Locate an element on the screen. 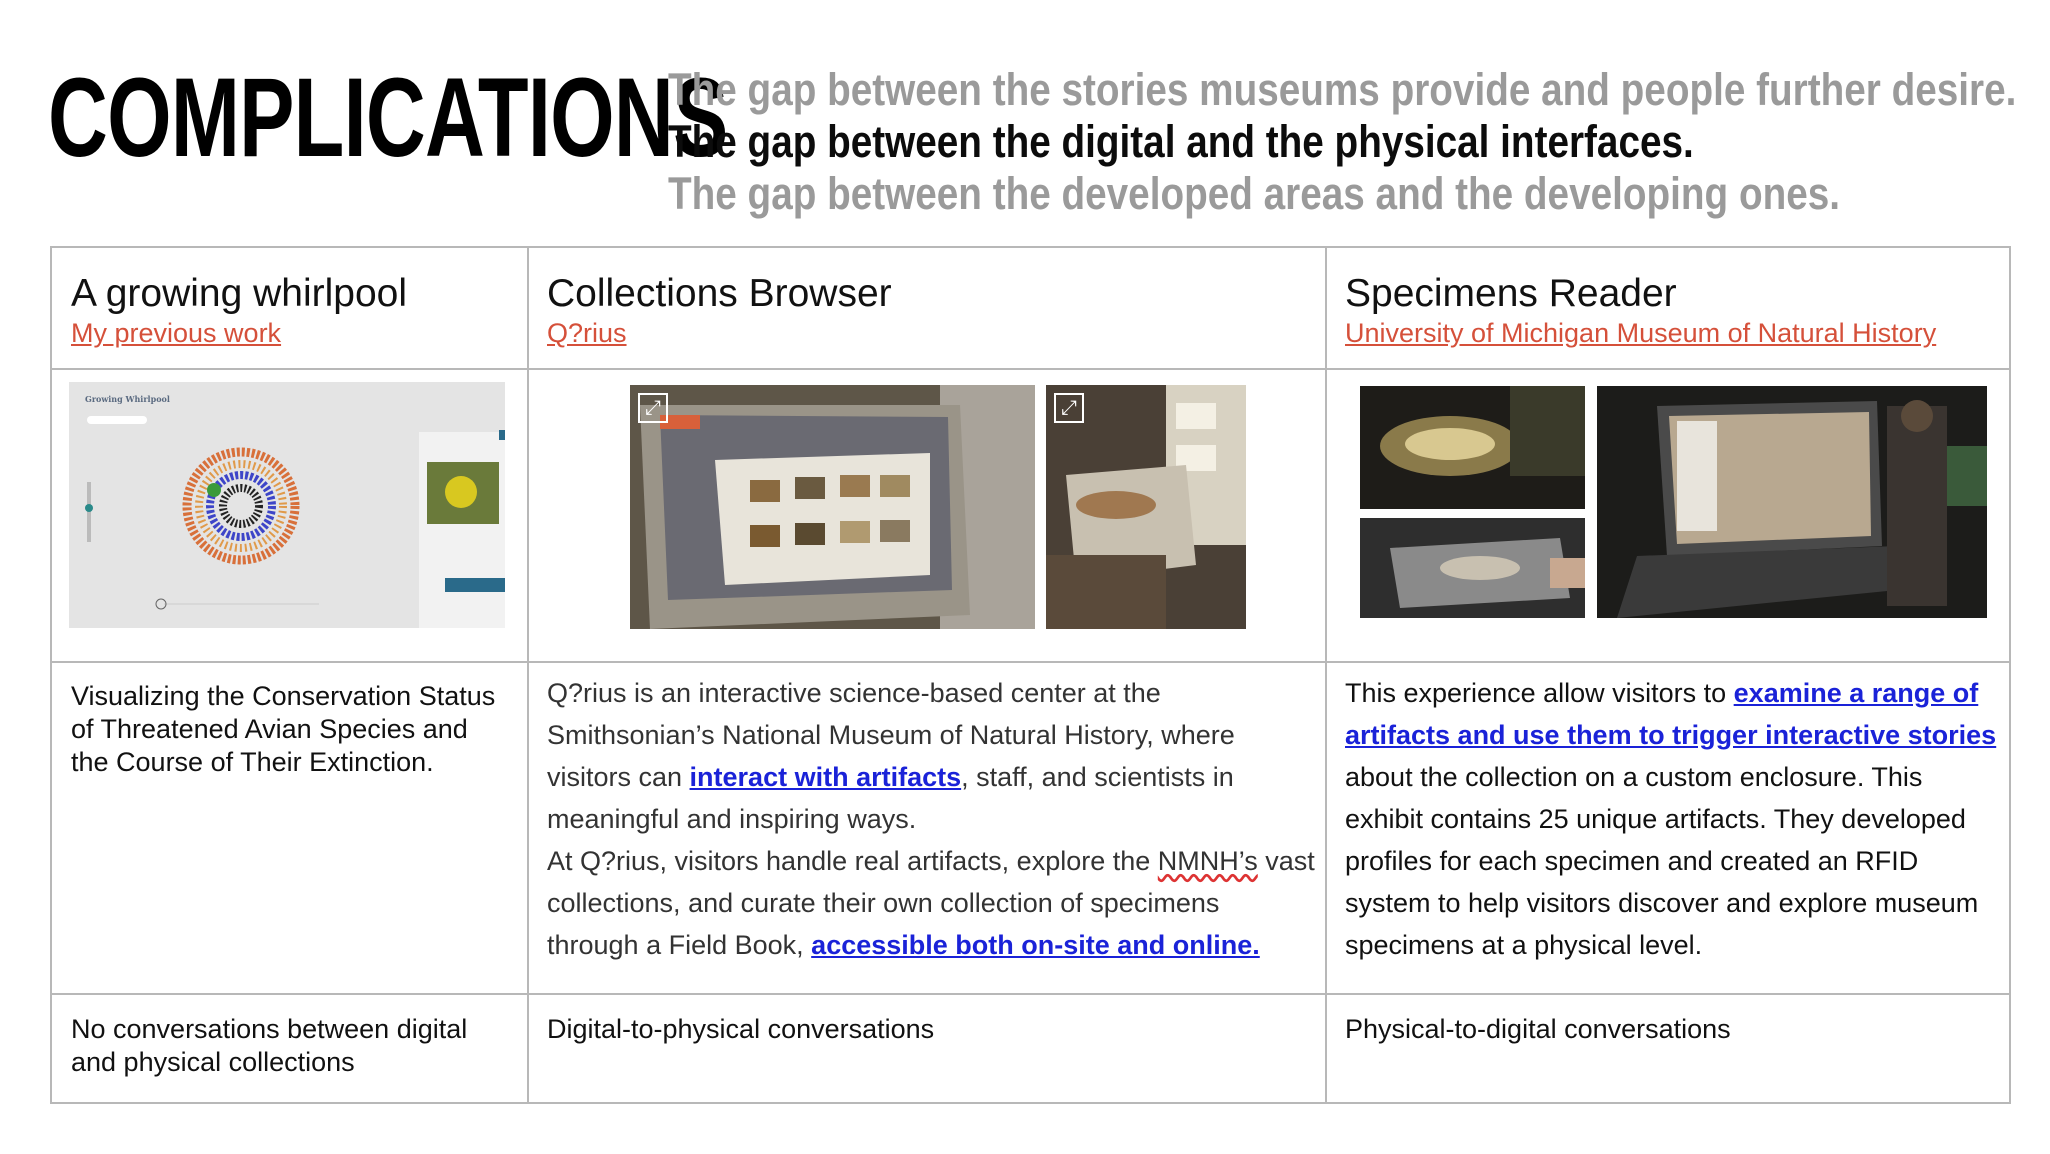 This screenshot has width=2050, height=1154. column-title: Collections Browser is located at coordinates (719, 293).